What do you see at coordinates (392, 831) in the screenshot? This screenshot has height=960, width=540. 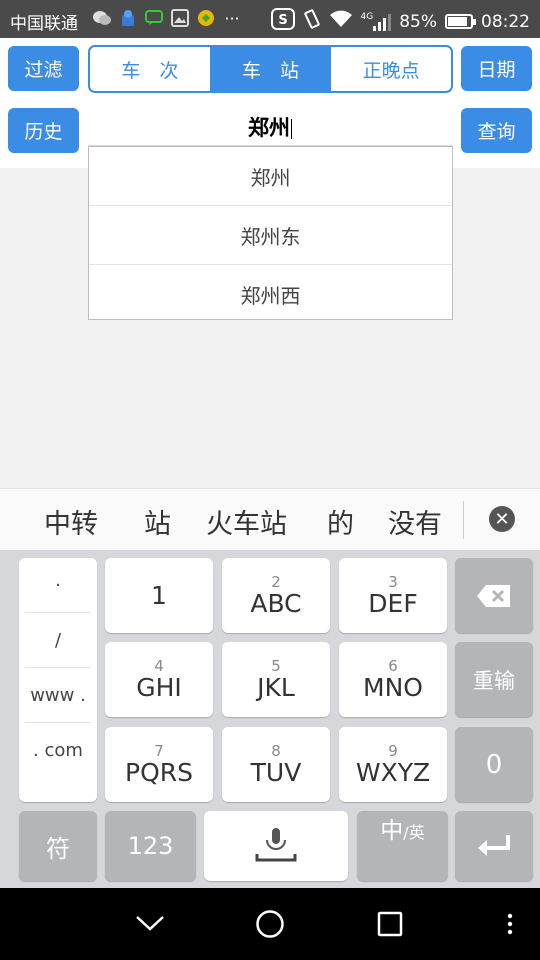 I see `language-main-label: 中` at bounding box center [392, 831].